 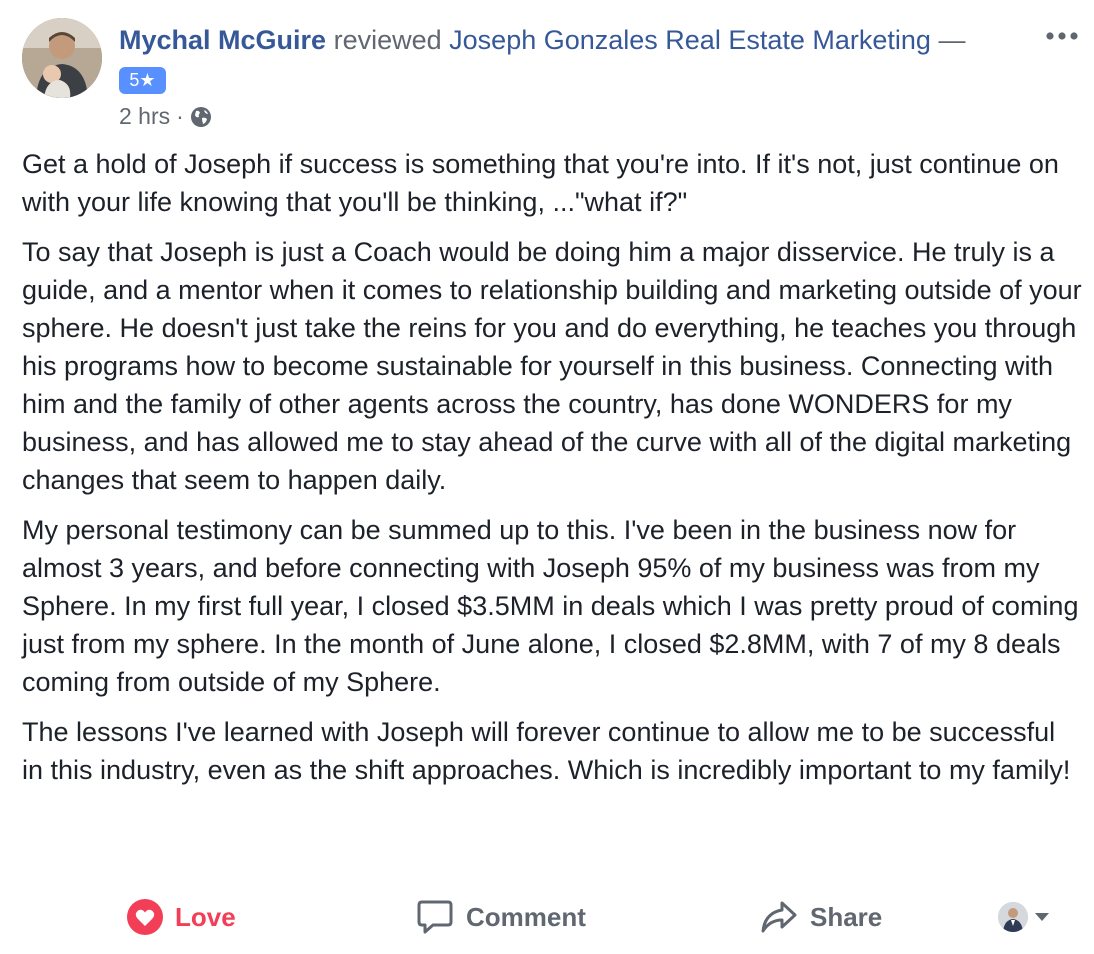 I want to click on comment-button: Comment, so click(x=501, y=917).